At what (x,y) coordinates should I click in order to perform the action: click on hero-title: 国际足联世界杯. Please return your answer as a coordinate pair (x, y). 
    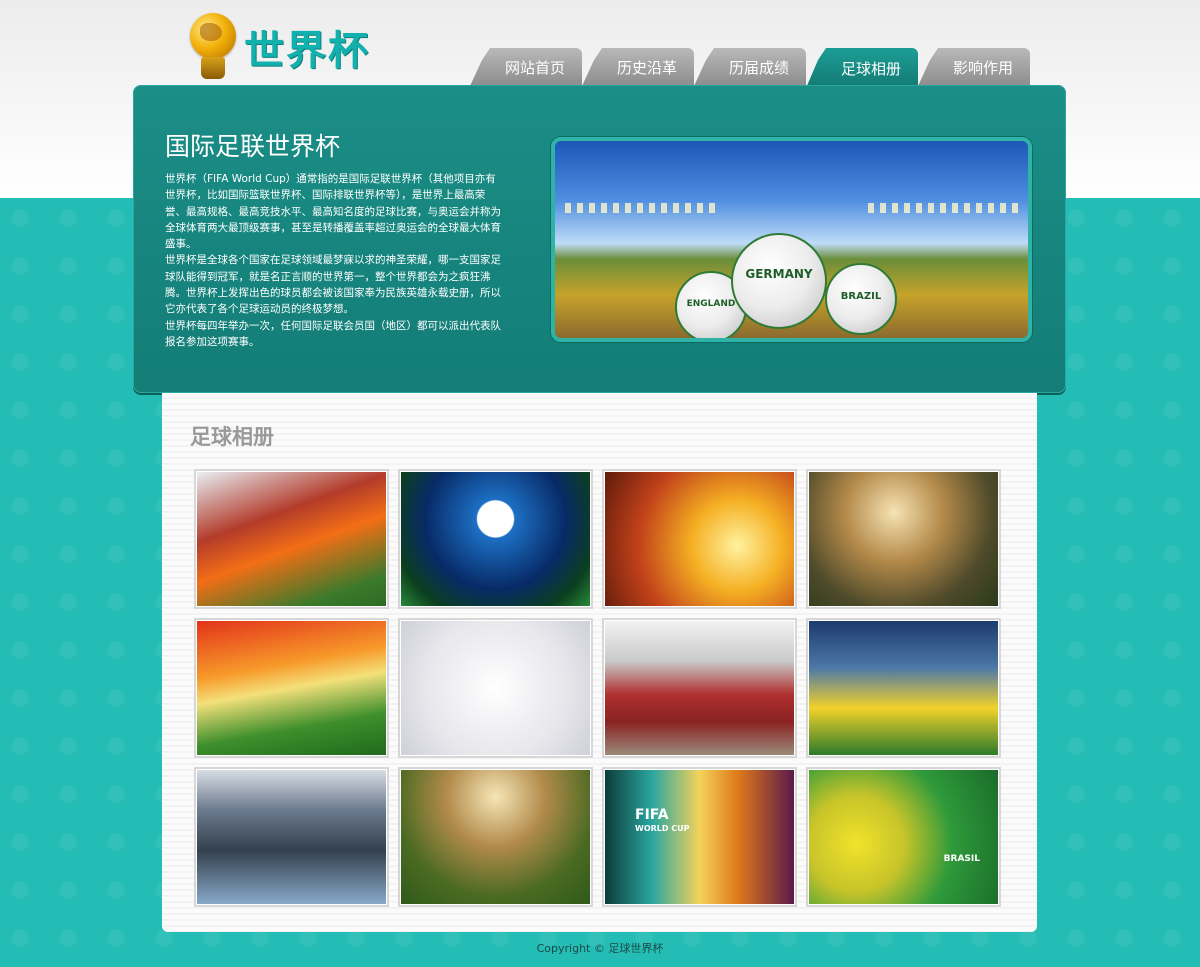
    Looking at the image, I should click on (253, 146).